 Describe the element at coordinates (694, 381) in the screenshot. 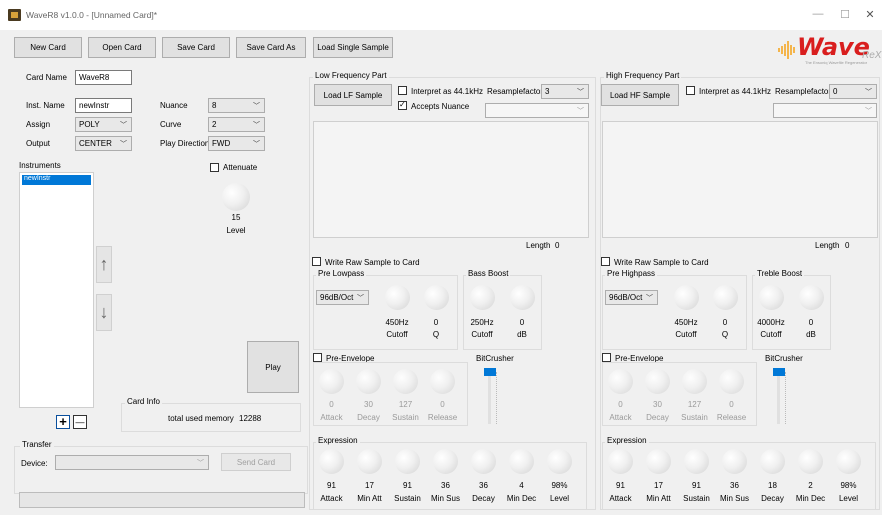

I see `hf-env-sustain-knob` at that location.